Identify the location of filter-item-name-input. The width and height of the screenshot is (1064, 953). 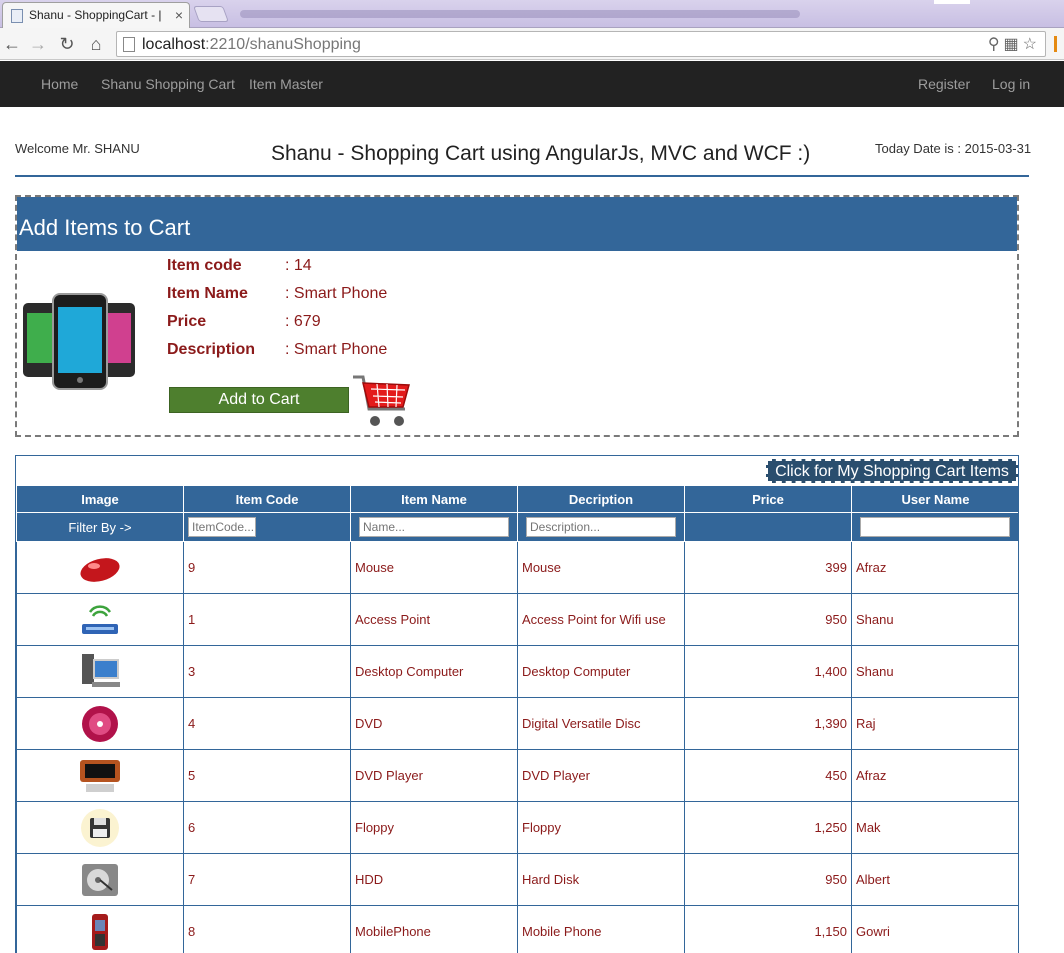
(434, 527).